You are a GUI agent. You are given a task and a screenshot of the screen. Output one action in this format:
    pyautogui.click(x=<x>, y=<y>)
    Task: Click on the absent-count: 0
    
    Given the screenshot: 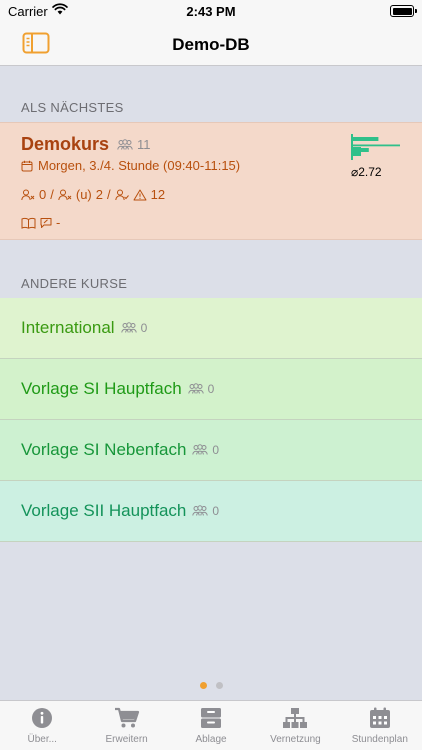 What is the action you would take?
    pyautogui.click(x=43, y=194)
    